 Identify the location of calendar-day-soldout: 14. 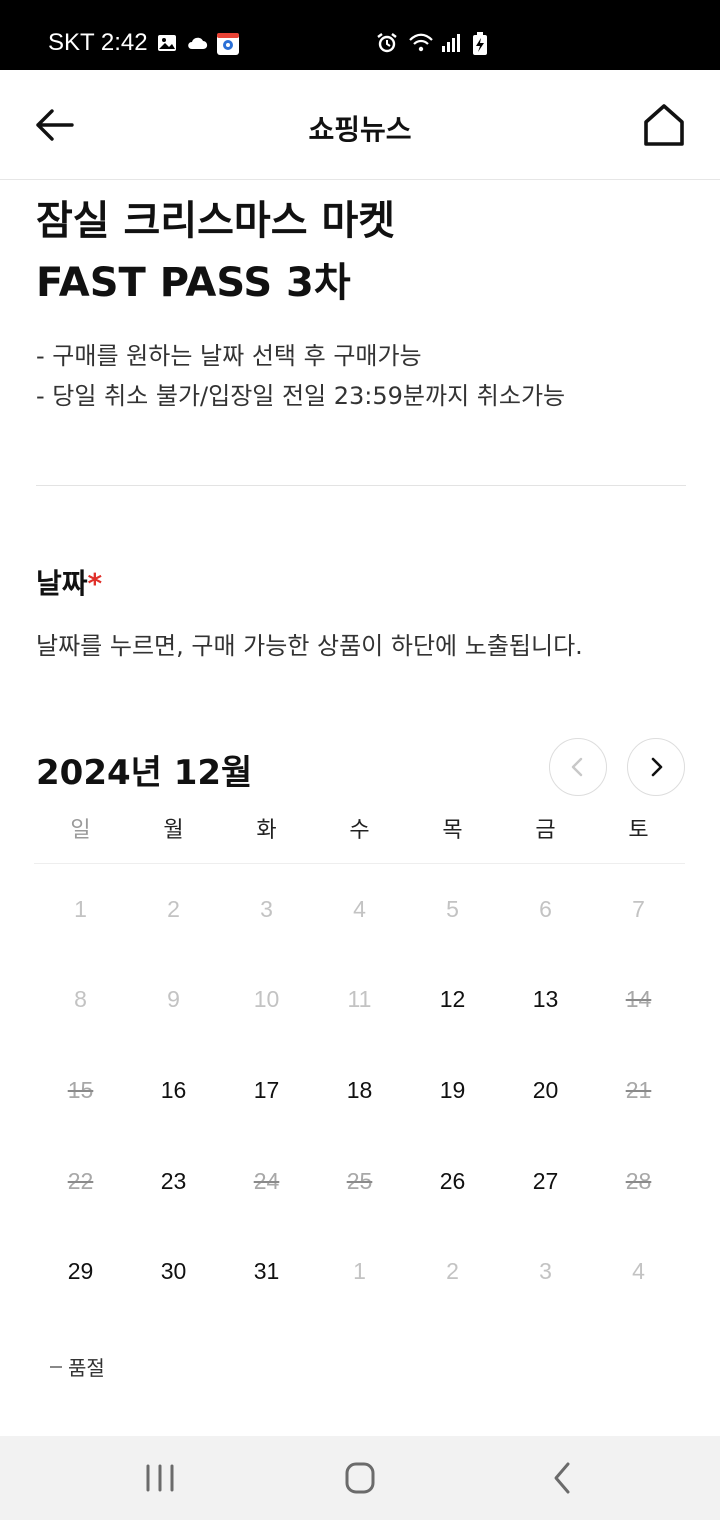
(638, 999).